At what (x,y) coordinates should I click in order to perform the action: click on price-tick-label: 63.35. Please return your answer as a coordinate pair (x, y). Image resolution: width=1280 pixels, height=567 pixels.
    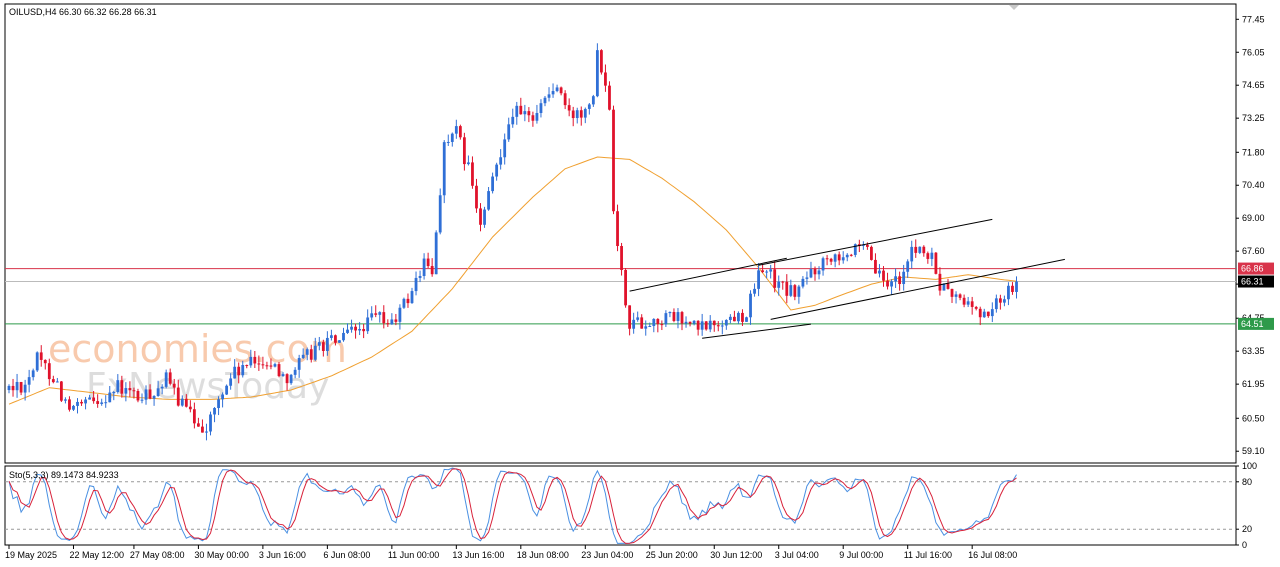
    Looking at the image, I should click on (1253, 351).